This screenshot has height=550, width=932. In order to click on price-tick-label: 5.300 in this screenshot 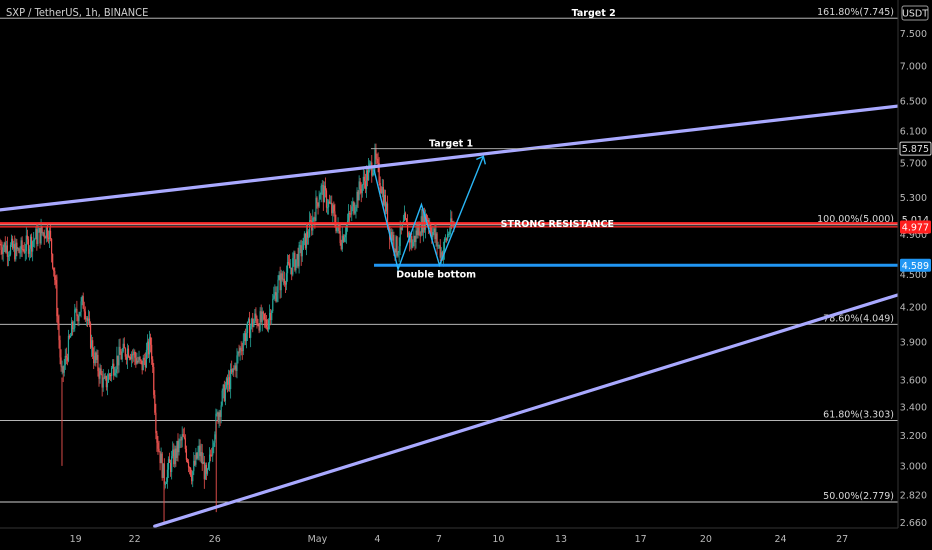, I will do `click(913, 198)`.